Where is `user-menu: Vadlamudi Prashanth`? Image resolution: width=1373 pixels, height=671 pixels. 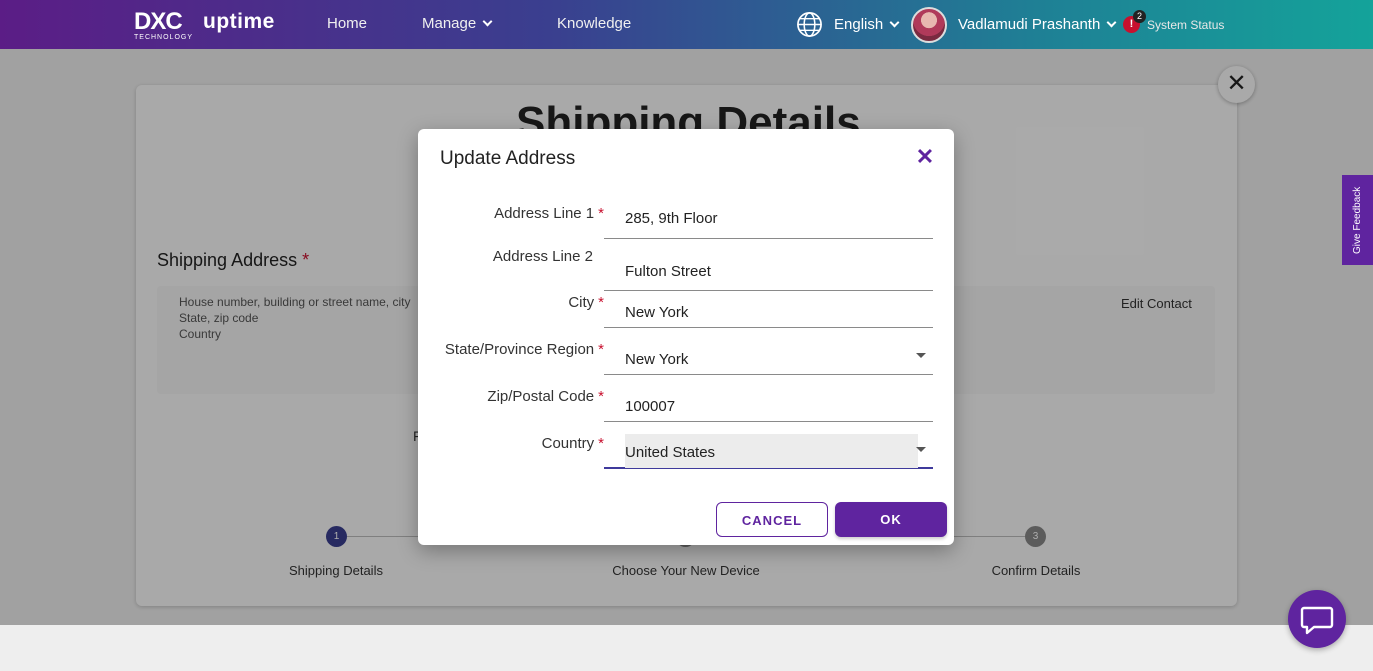 user-menu: Vadlamudi Prashanth is located at coordinates (1037, 24).